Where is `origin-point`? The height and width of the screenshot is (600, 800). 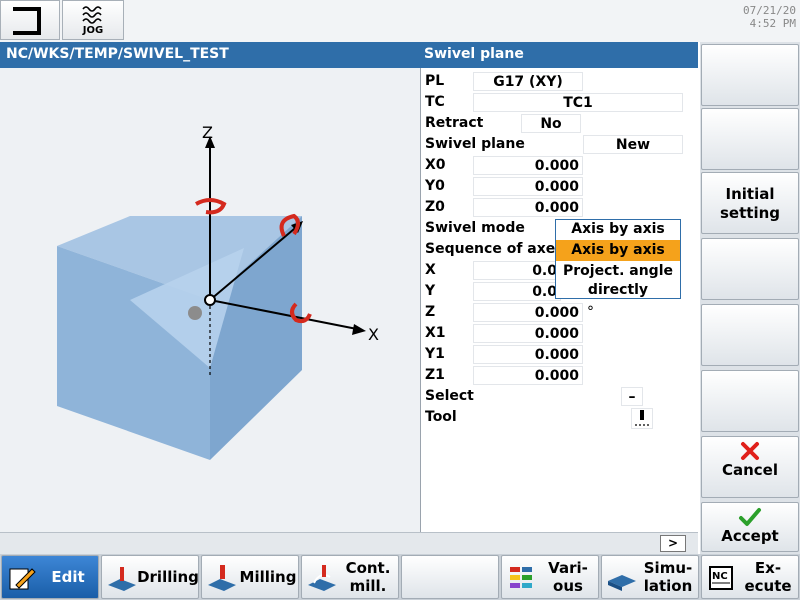 origin-point is located at coordinates (210, 300).